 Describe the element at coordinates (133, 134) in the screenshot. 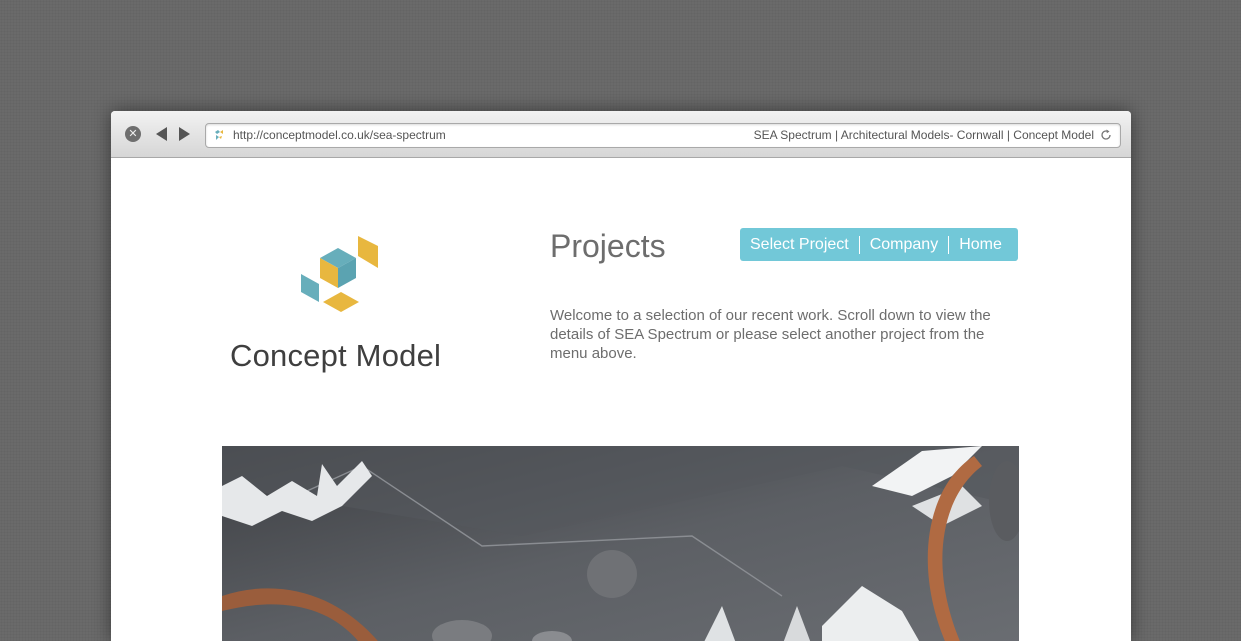

I see `close-icon: ✕` at that location.